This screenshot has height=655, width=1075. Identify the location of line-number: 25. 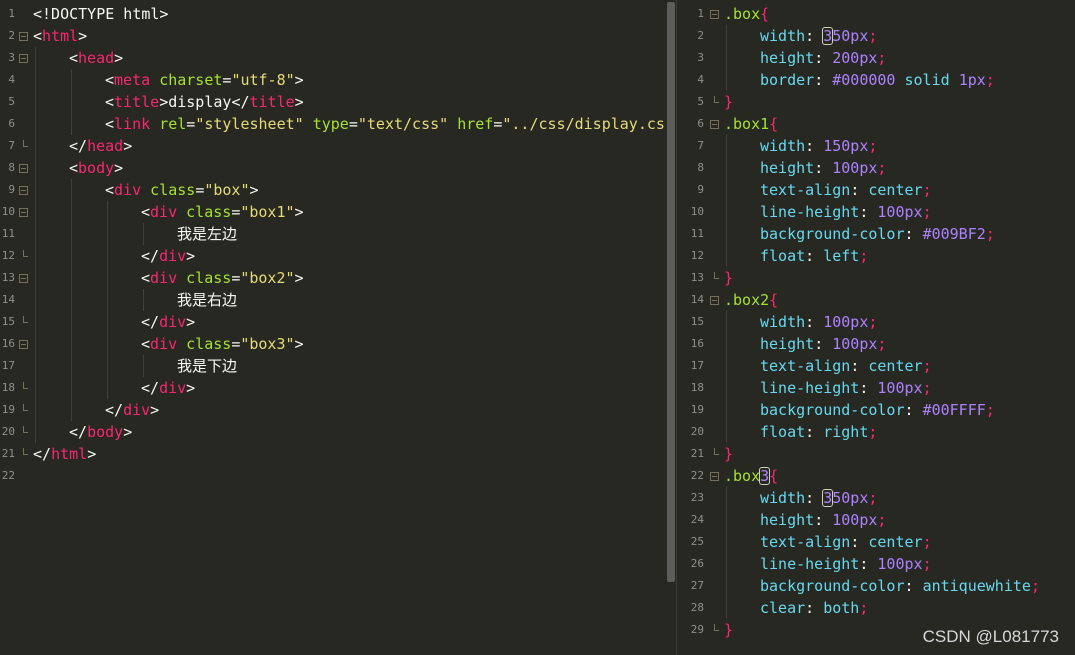
(697, 541).